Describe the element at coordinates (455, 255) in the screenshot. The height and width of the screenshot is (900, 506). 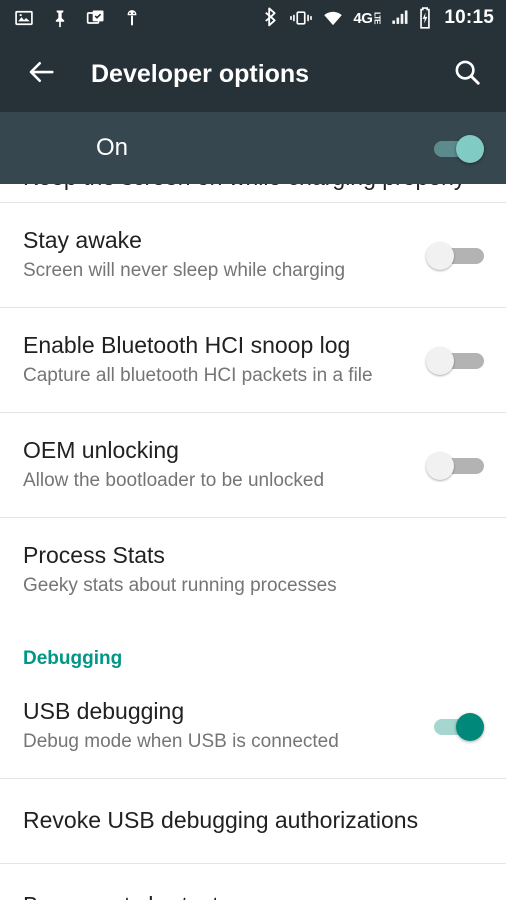
I see `toggle-stay-awake` at that location.